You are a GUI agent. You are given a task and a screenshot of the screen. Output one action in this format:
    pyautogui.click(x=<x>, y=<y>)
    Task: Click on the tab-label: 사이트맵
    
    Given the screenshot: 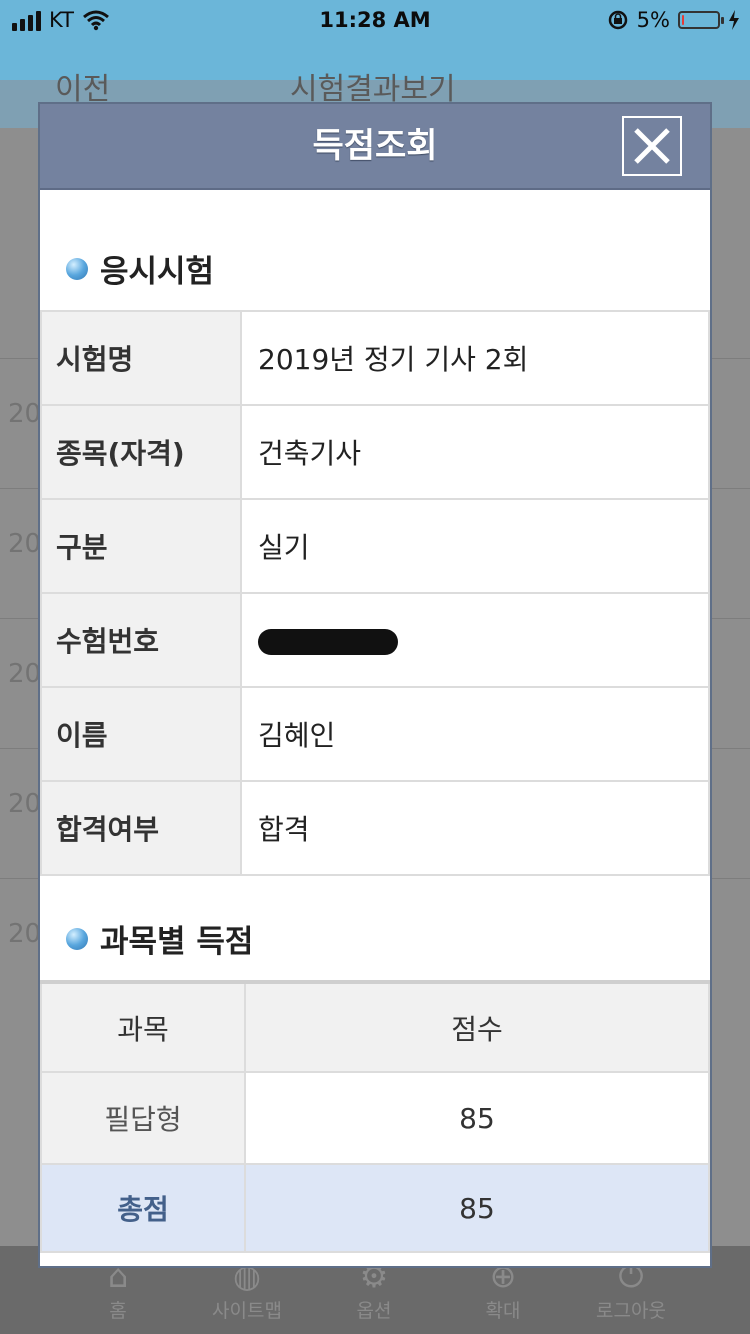 What is the action you would take?
    pyautogui.click(x=247, y=1311)
    